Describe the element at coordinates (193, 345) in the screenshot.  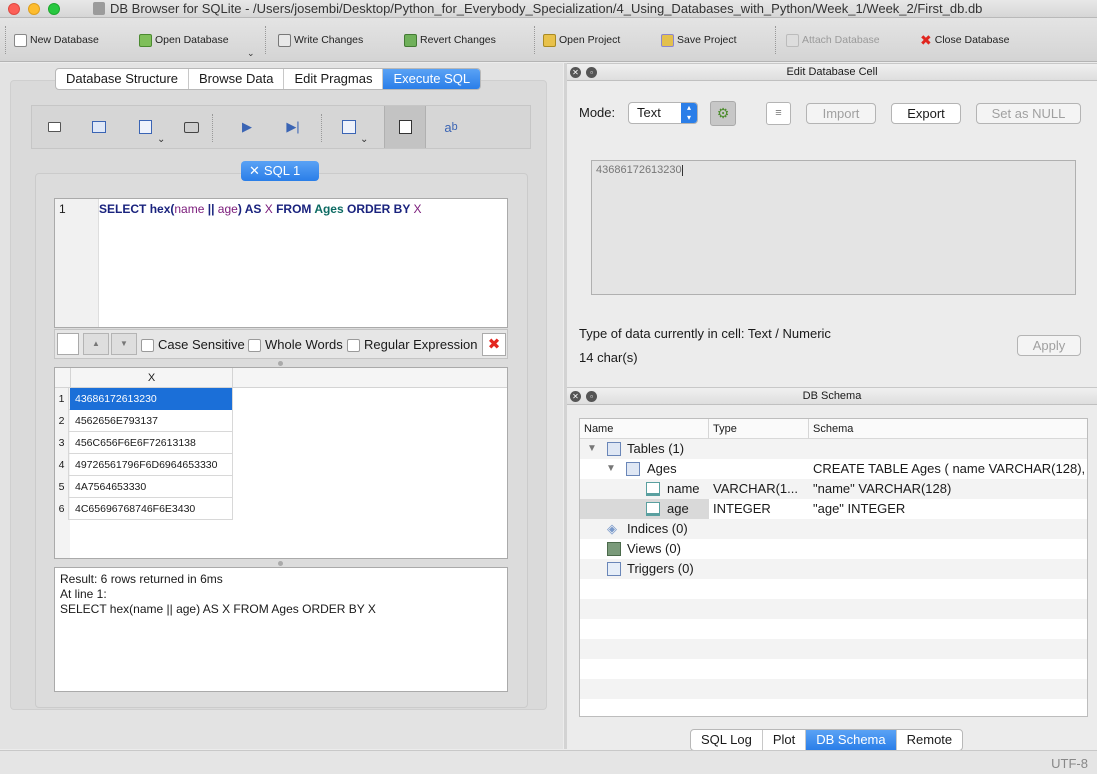
I see `case-sensitive-checkbox: Case Sensitive` at that location.